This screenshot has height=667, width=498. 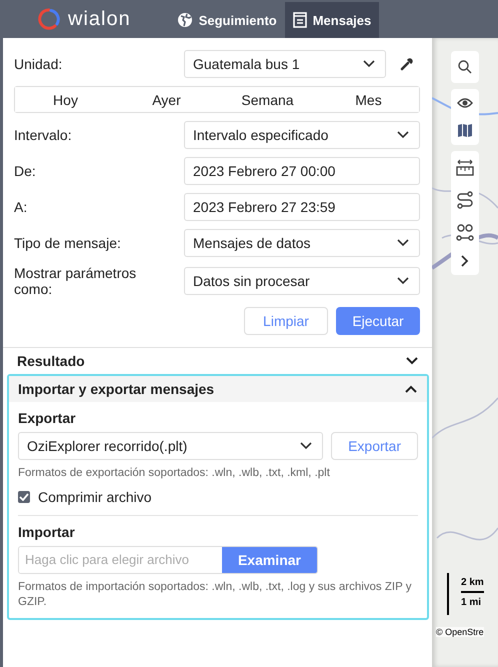 What do you see at coordinates (95, 496) in the screenshot?
I see `compress-label: Comprimir archivo` at bounding box center [95, 496].